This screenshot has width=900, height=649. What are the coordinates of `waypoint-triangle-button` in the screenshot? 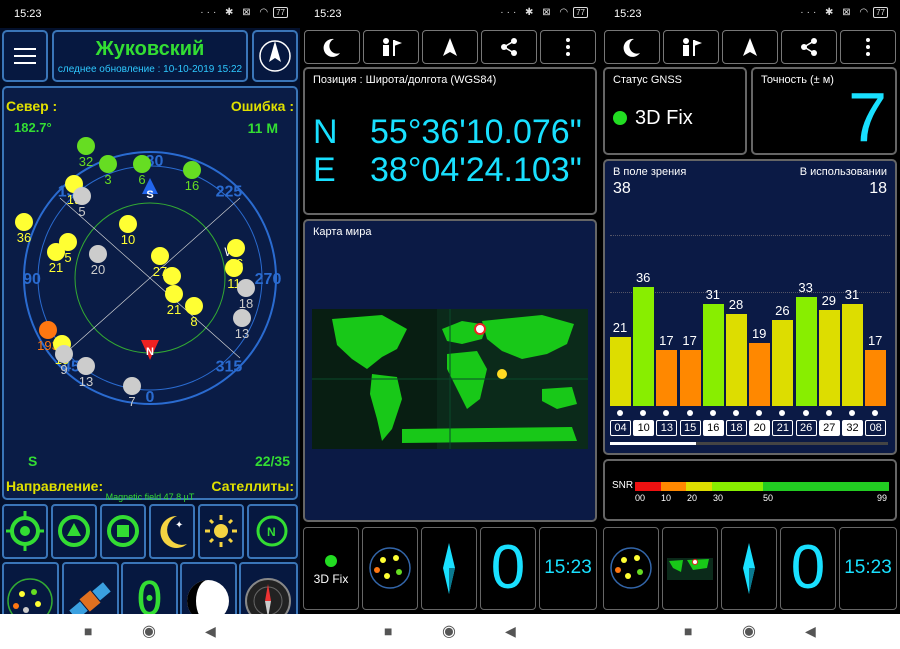 It's located at (74, 531).